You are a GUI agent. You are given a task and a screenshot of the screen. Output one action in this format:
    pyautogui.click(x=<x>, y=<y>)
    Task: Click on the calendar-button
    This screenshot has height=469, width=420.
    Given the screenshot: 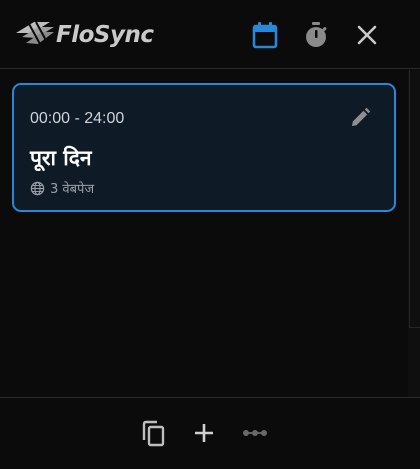 What is the action you would take?
    pyautogui.click(x=265, y=35)
    